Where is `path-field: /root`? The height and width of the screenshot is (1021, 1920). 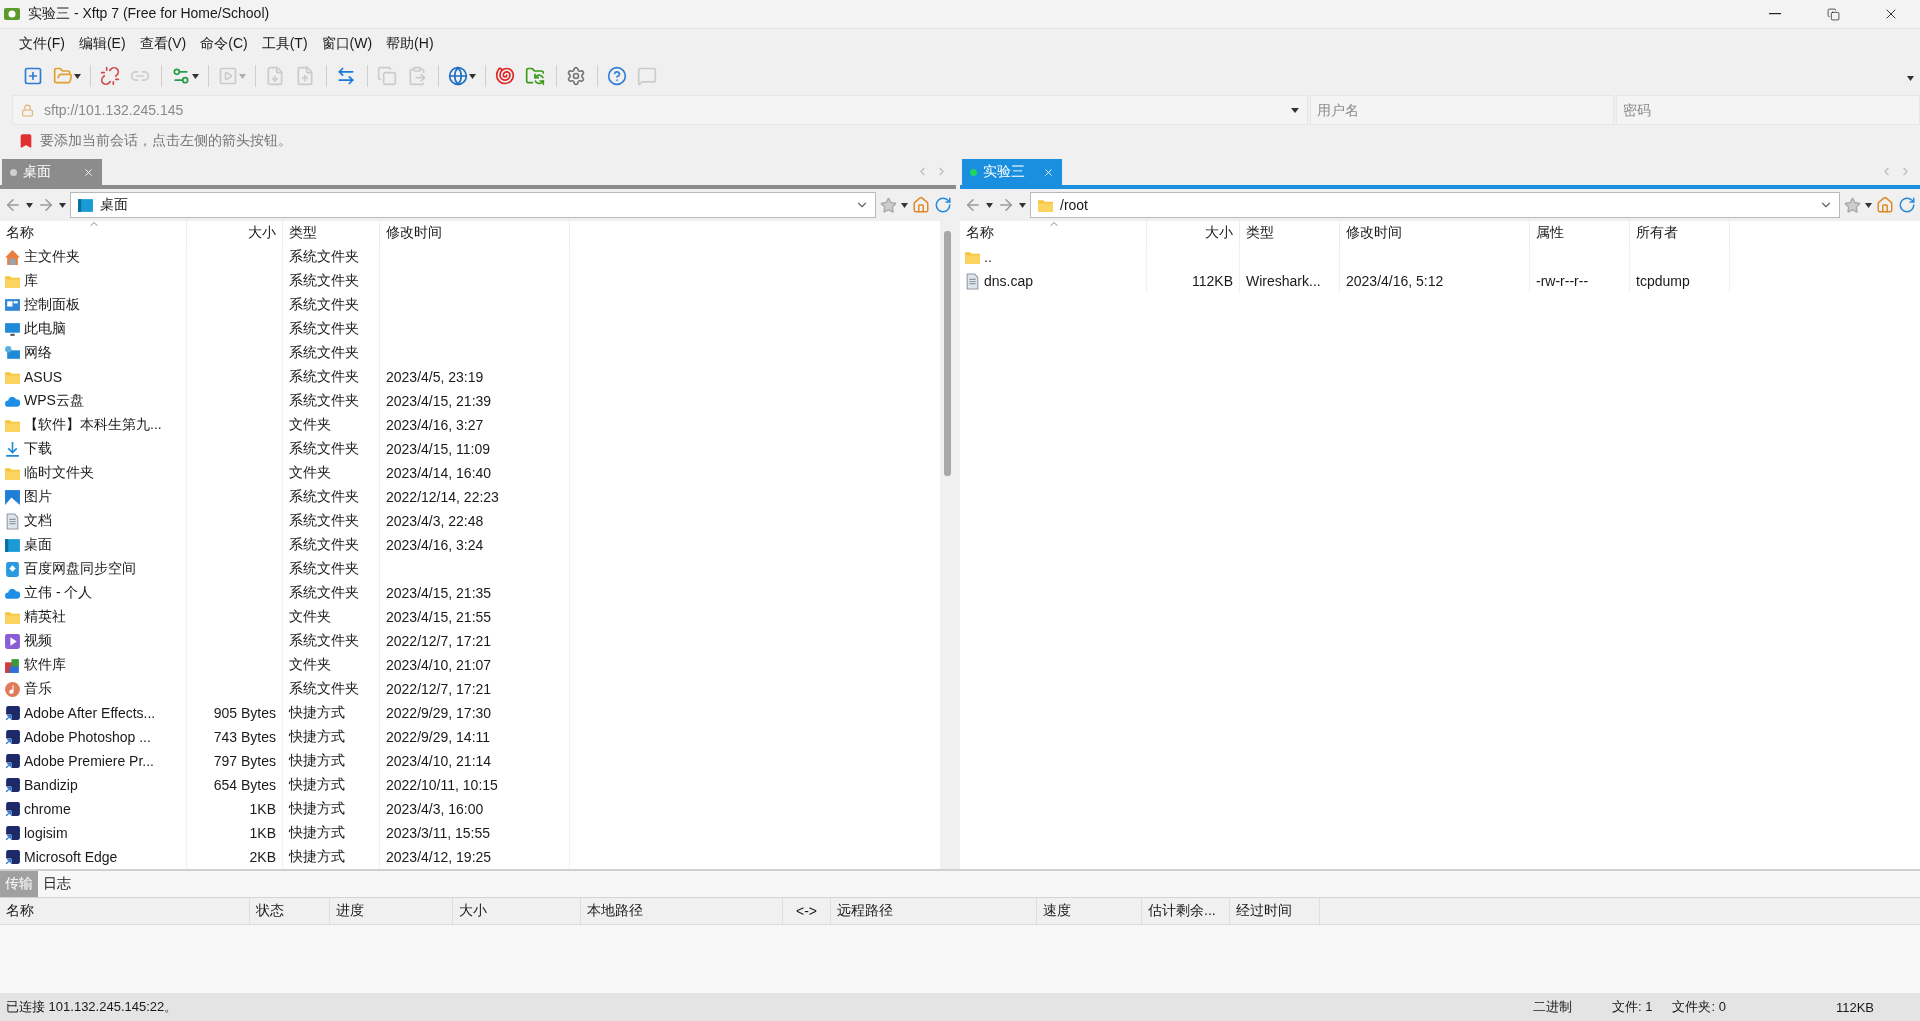
path-field: /root is located at coordinates (1435, 205).